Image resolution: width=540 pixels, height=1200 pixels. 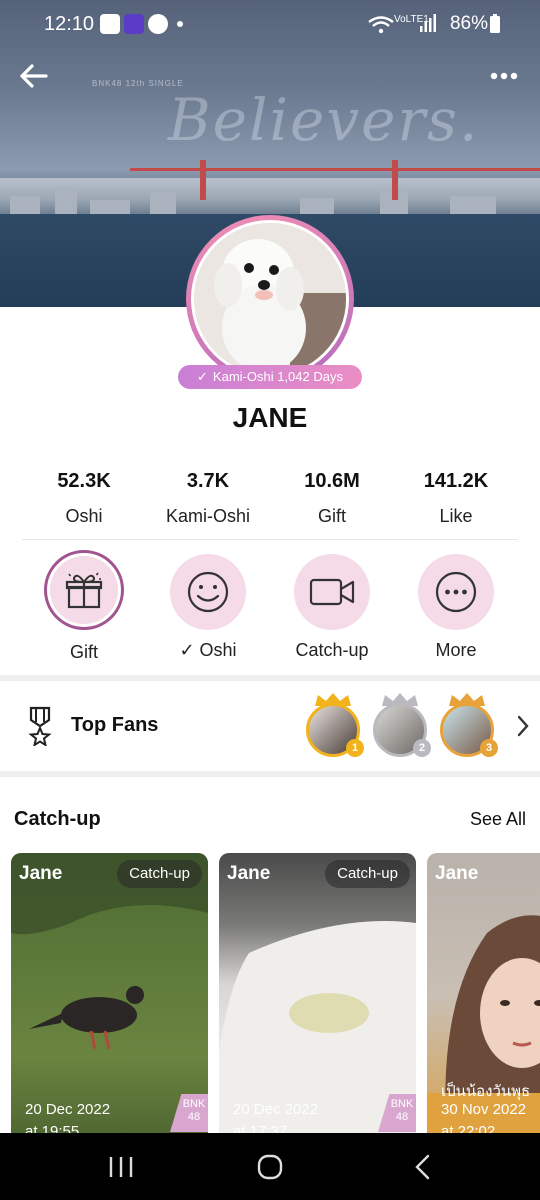 What do you see at coordinates (381, 25) in the screenshot?
I see `wifi-icon` at bounding box center [381, 25].